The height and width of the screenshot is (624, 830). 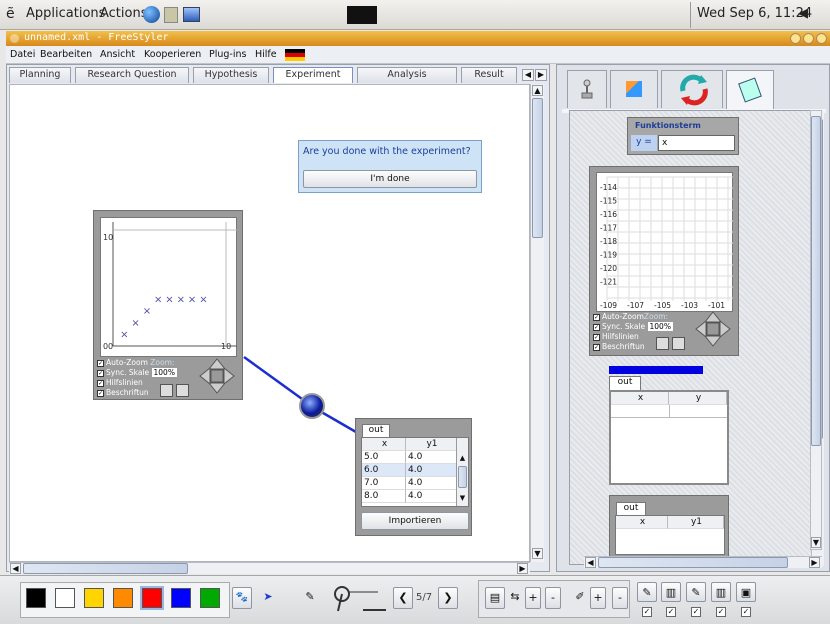 I want to click on table-row: 6.0 4.0, so click(x=409, y=470).